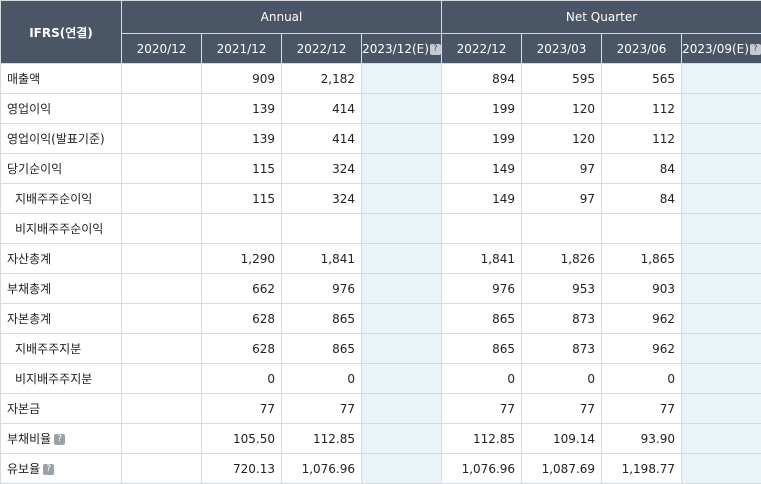 This screenshot has height=484, width=761. What do you see at coordinates (562, 289) in the screenshot?
I see `table-cell: 953` at bounding box center [562, 289].